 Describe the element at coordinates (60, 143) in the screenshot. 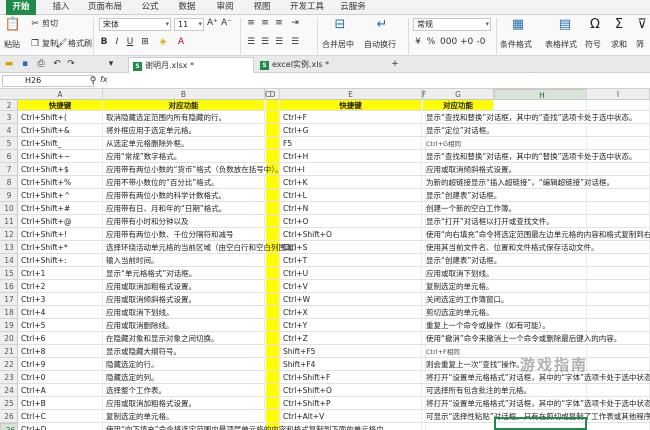

I see `cell-a: Ctrl+Shift_` at that location.